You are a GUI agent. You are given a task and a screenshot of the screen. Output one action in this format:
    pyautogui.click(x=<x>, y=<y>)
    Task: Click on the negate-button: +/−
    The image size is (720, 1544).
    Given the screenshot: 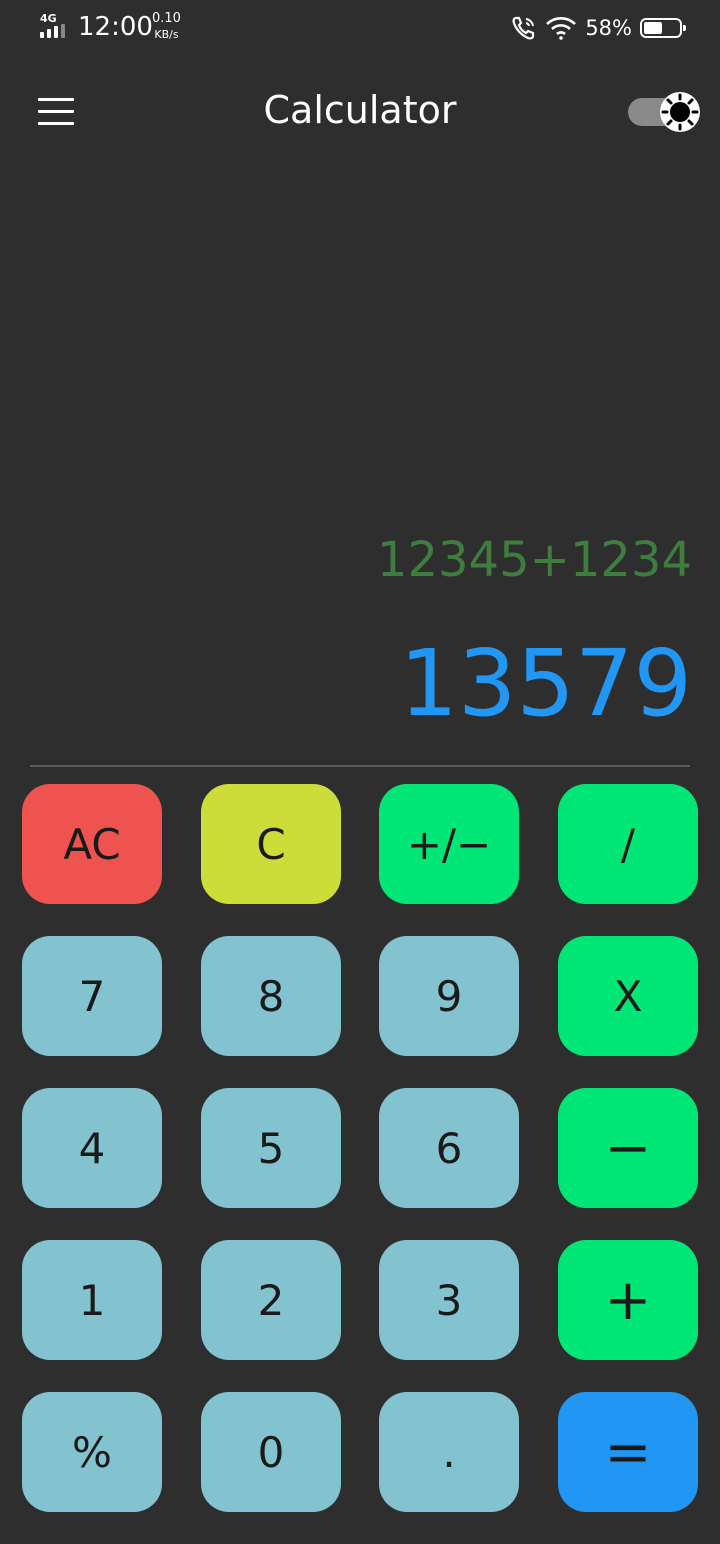 What is the action you would take?
    pyautogui.click(x=449, y=844)
    